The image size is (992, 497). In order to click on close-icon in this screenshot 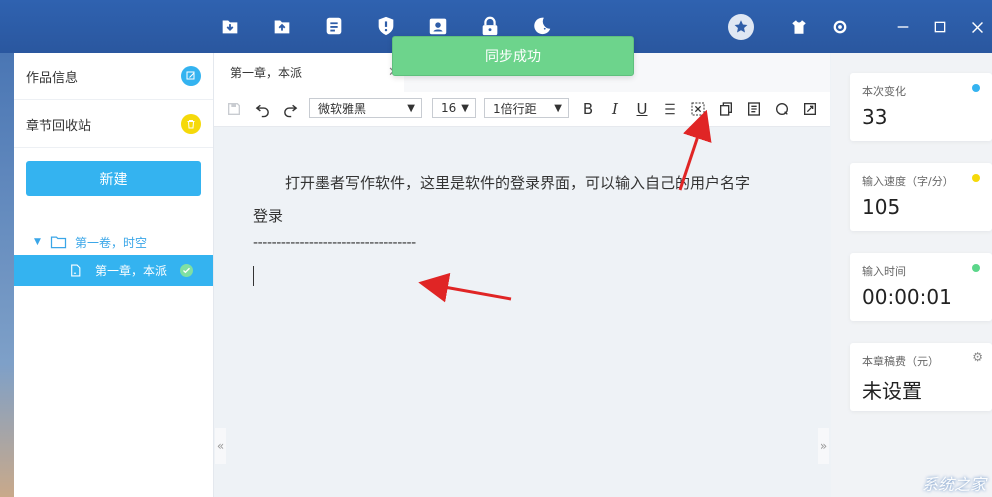, I will do `click(977, 27)`.